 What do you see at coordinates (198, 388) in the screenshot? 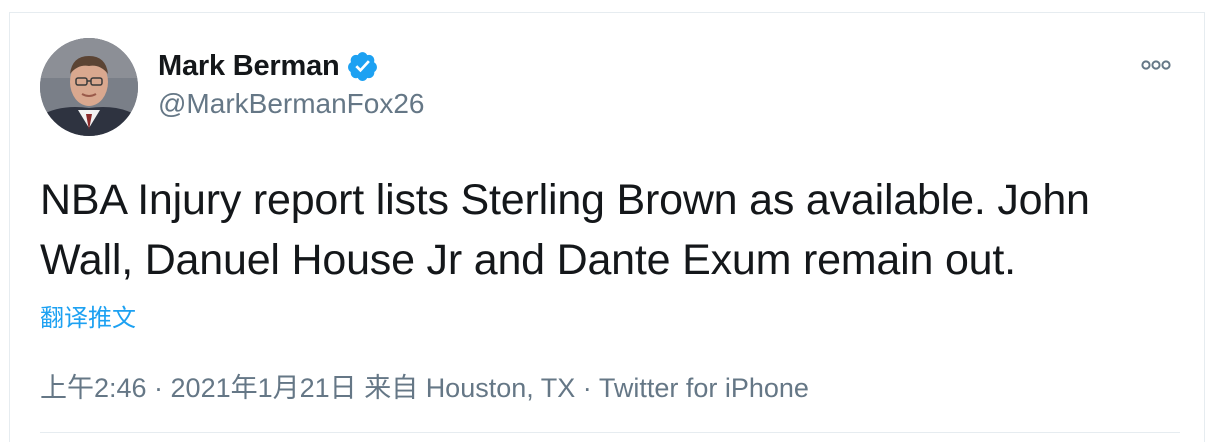
I see `tweet-timestamp: 上午2:46 · 2021年1月21日` at bounding box center [198, 388].